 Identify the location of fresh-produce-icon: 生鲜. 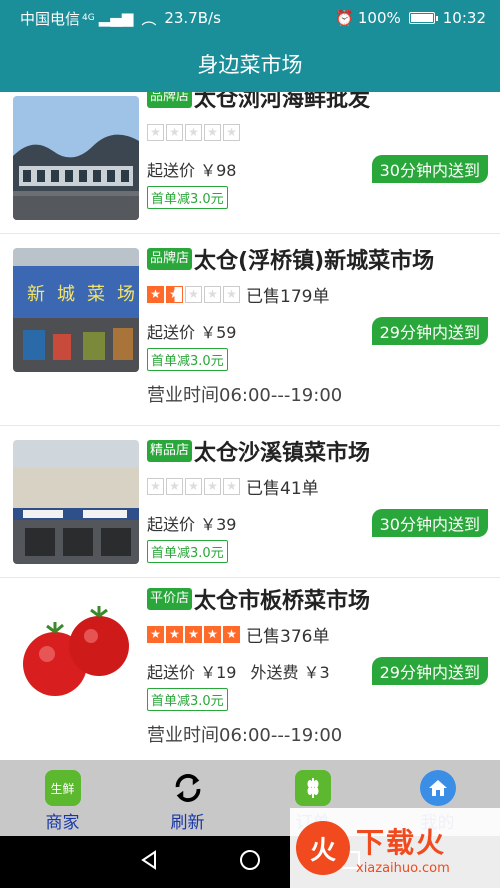
(62, 788).